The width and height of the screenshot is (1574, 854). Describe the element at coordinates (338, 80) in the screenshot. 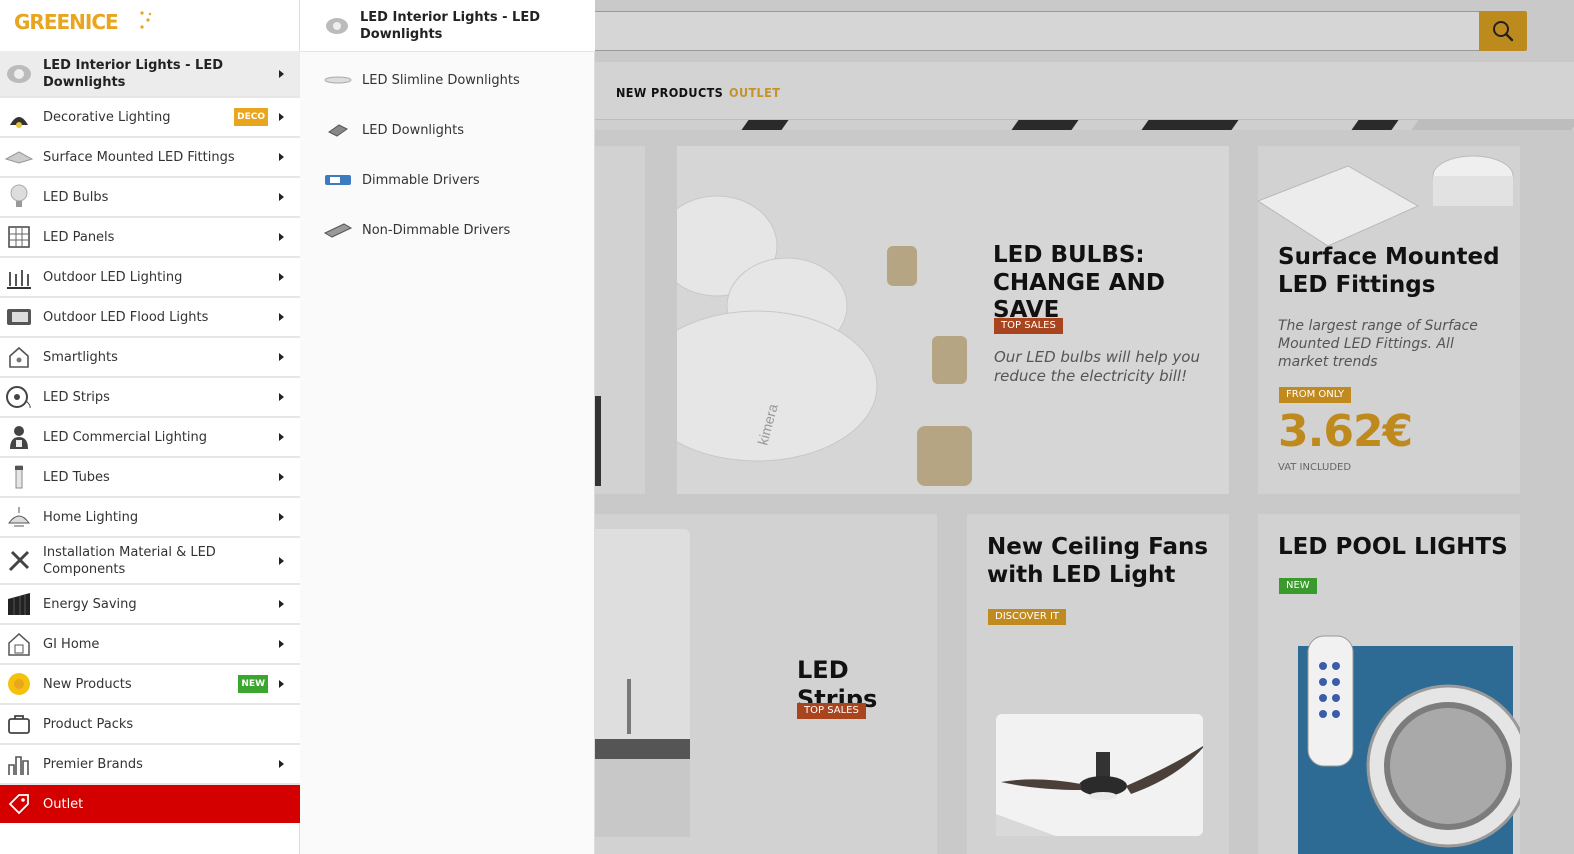

I see `slim-downlight-icon` at that location.